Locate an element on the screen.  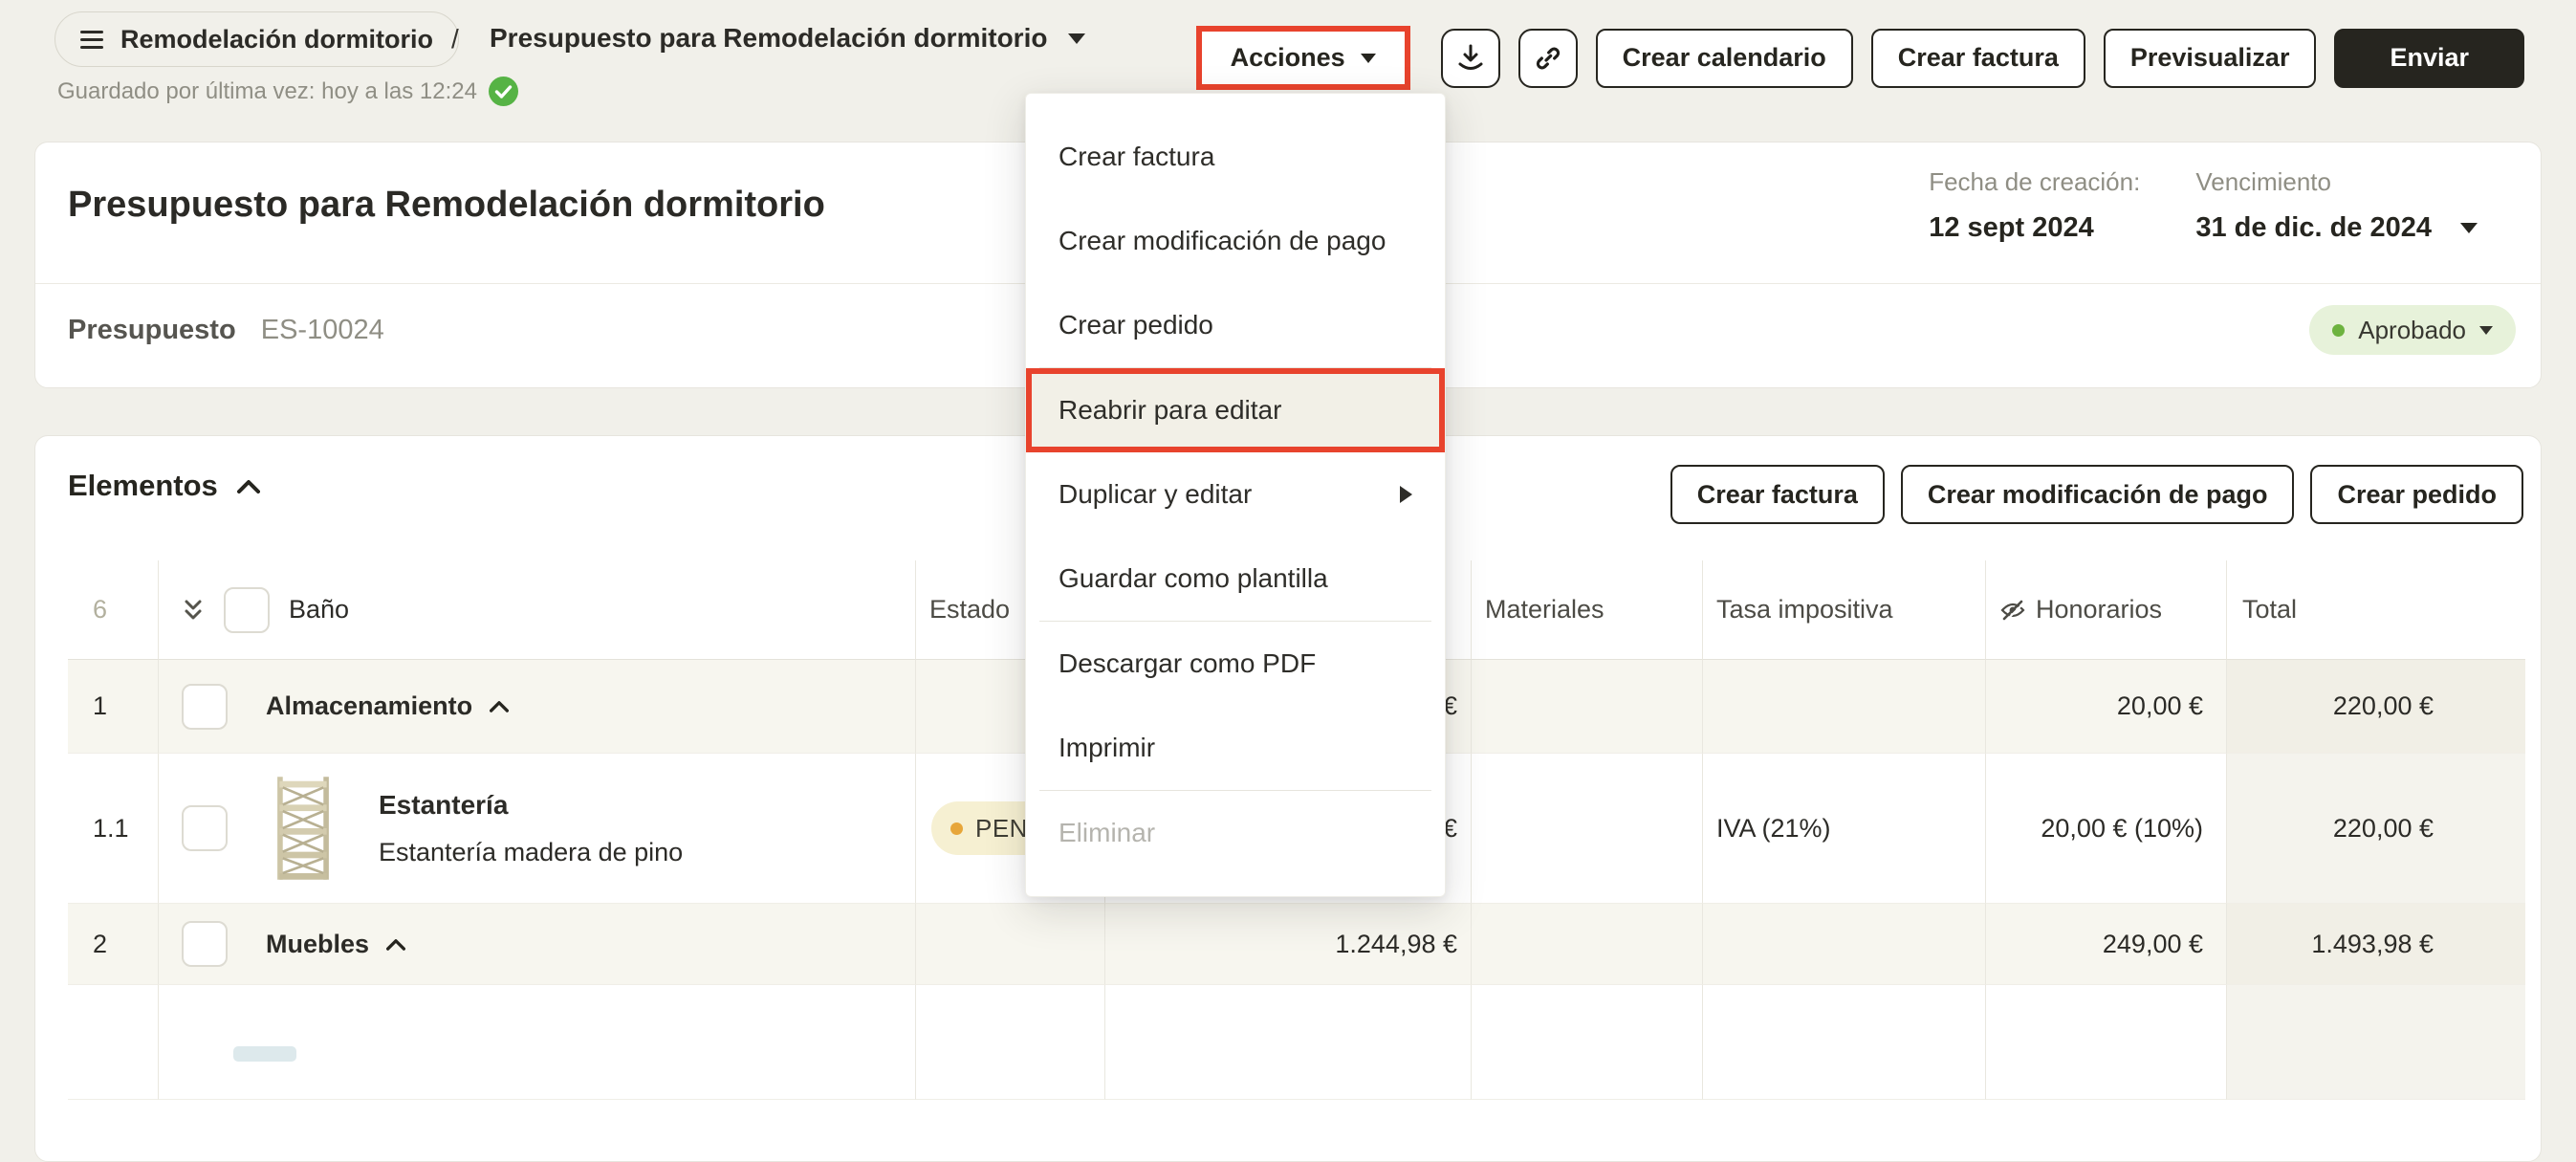
menu-item-eliminar: Eliminar is located at coordinates (1107, 832).